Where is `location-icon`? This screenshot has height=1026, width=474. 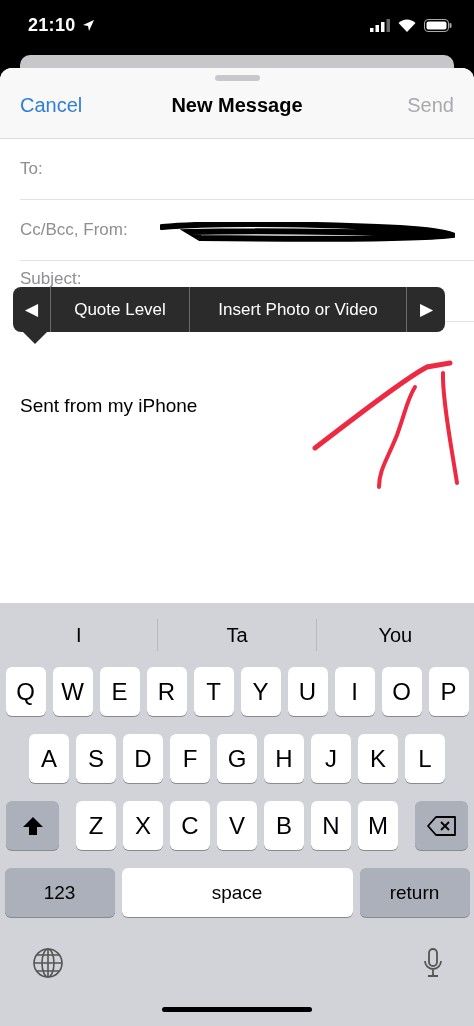 location-icon is located at coordinates (88, 25).